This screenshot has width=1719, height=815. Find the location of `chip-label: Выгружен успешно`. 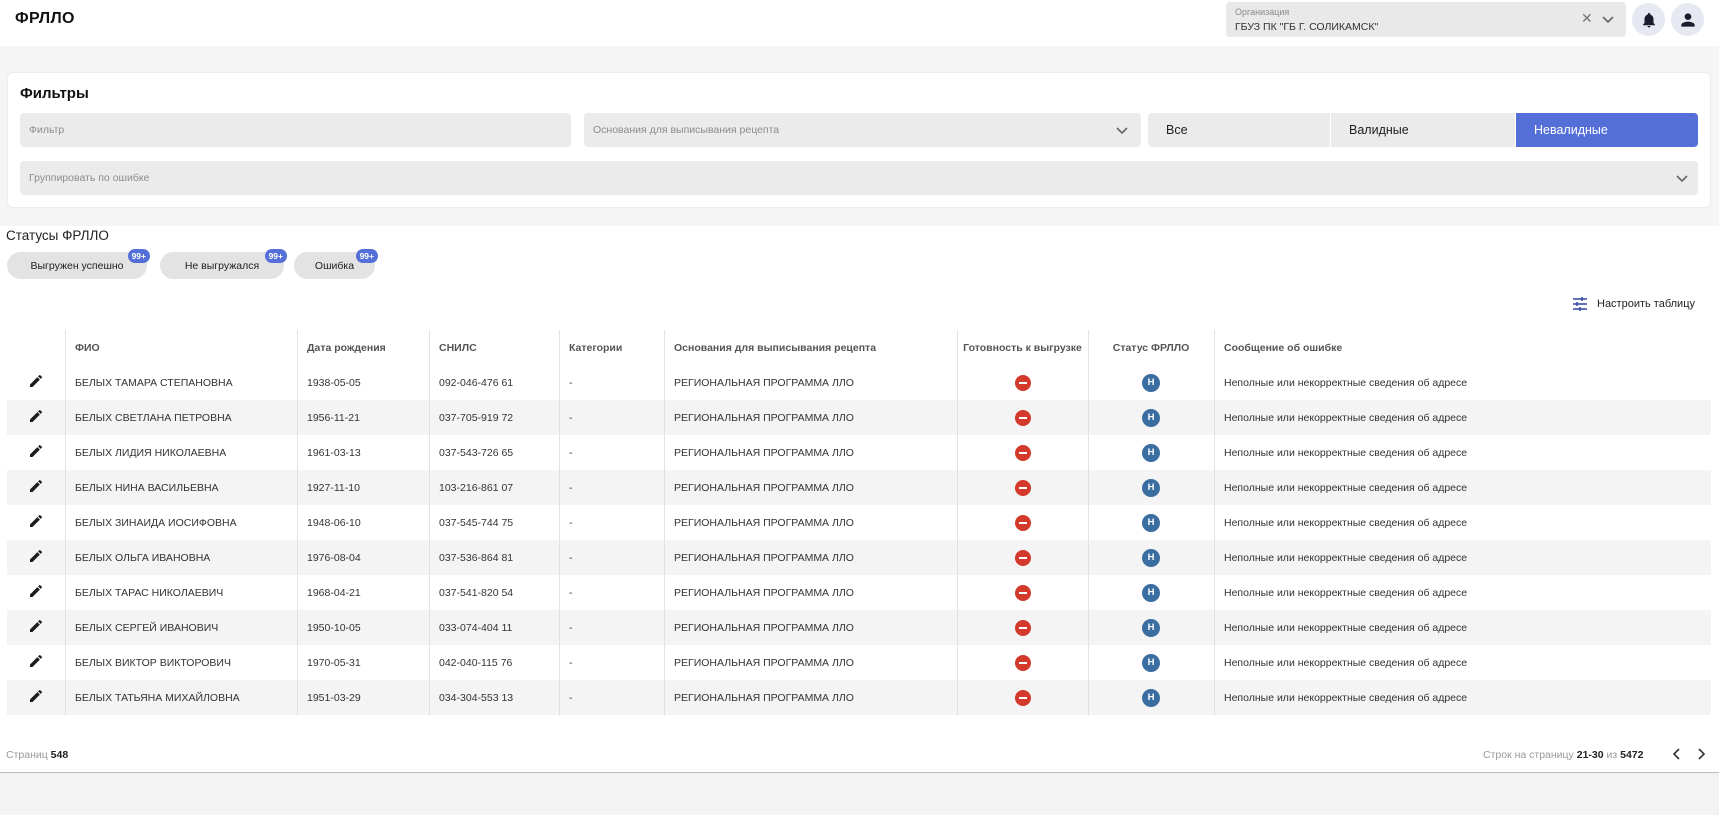

chip-label: Выгружен успешно is located at coordinates (77, 265).